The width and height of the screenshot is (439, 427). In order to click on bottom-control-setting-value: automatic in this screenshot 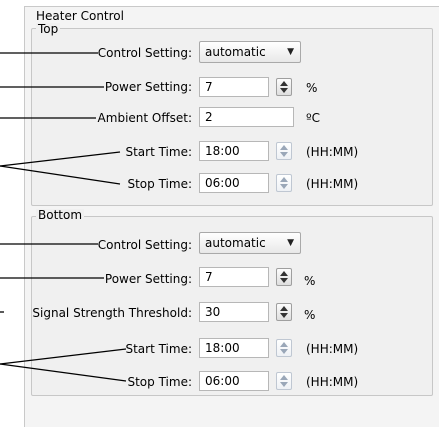, I will do `click(235, 243)`.